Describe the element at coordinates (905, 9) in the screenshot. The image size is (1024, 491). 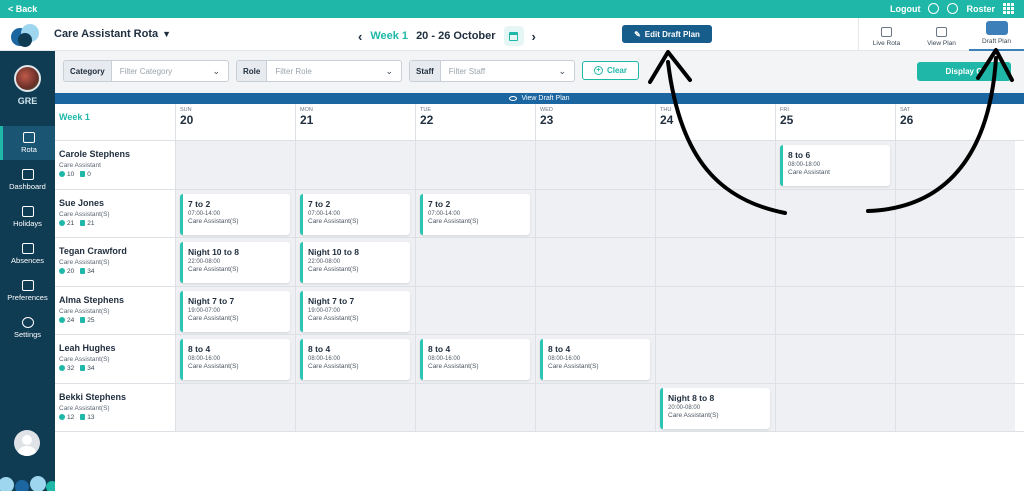
I see `logout-label: Logout` at that location.